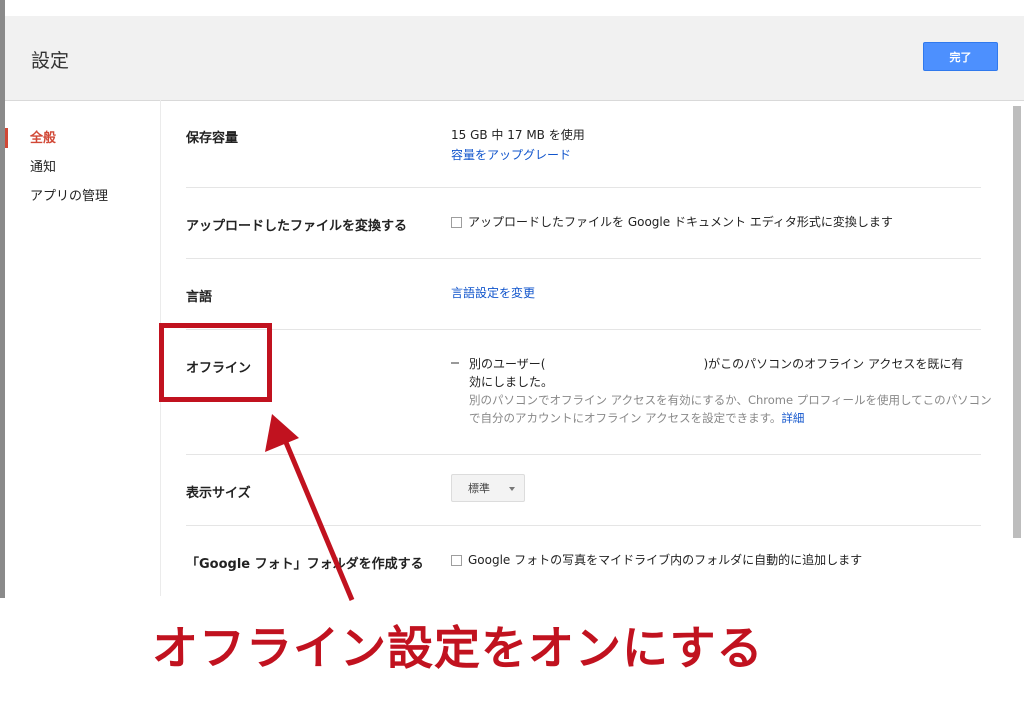  What do you see at coordinates (458, 648) in the screenshot?
I see `annotation-caption: オフライン設定をオンにする` at bounding box center [458, 648].